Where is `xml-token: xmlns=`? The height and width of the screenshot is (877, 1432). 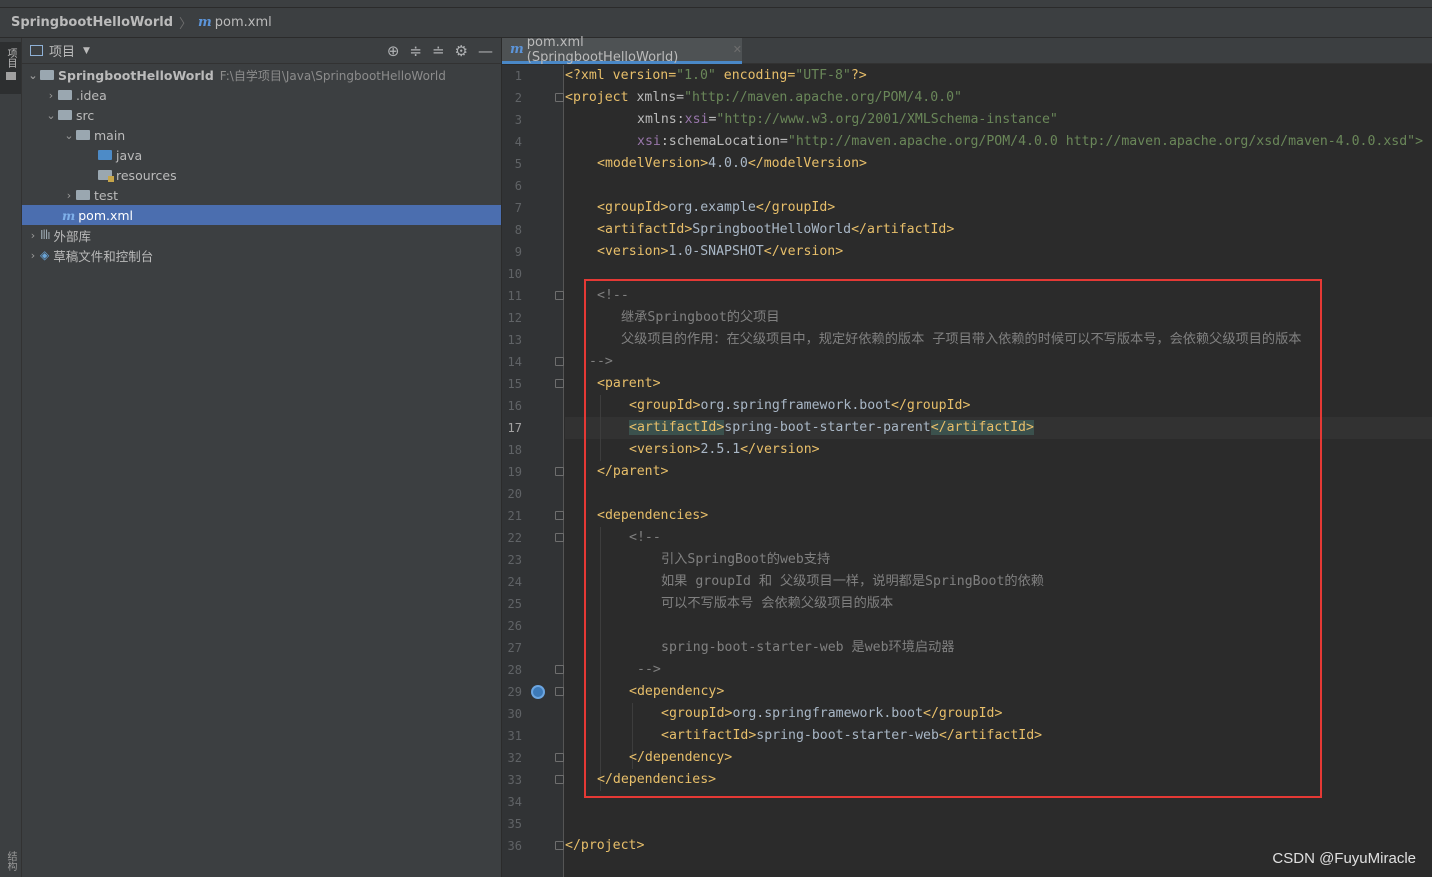
xml-token: xmlns= is located at coordinates (656, 97).